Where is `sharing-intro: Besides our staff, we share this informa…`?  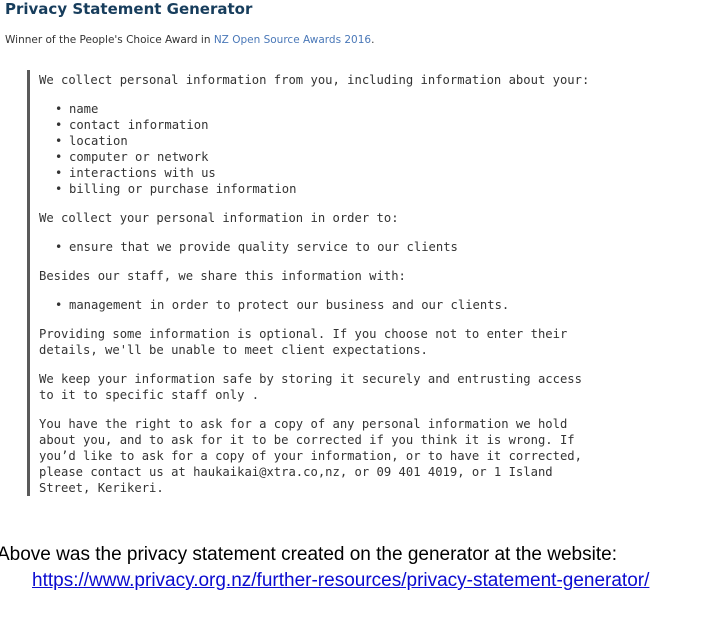
sharing-intro: Besides our staff, we share this informa… is located at coordinates (222, 276).